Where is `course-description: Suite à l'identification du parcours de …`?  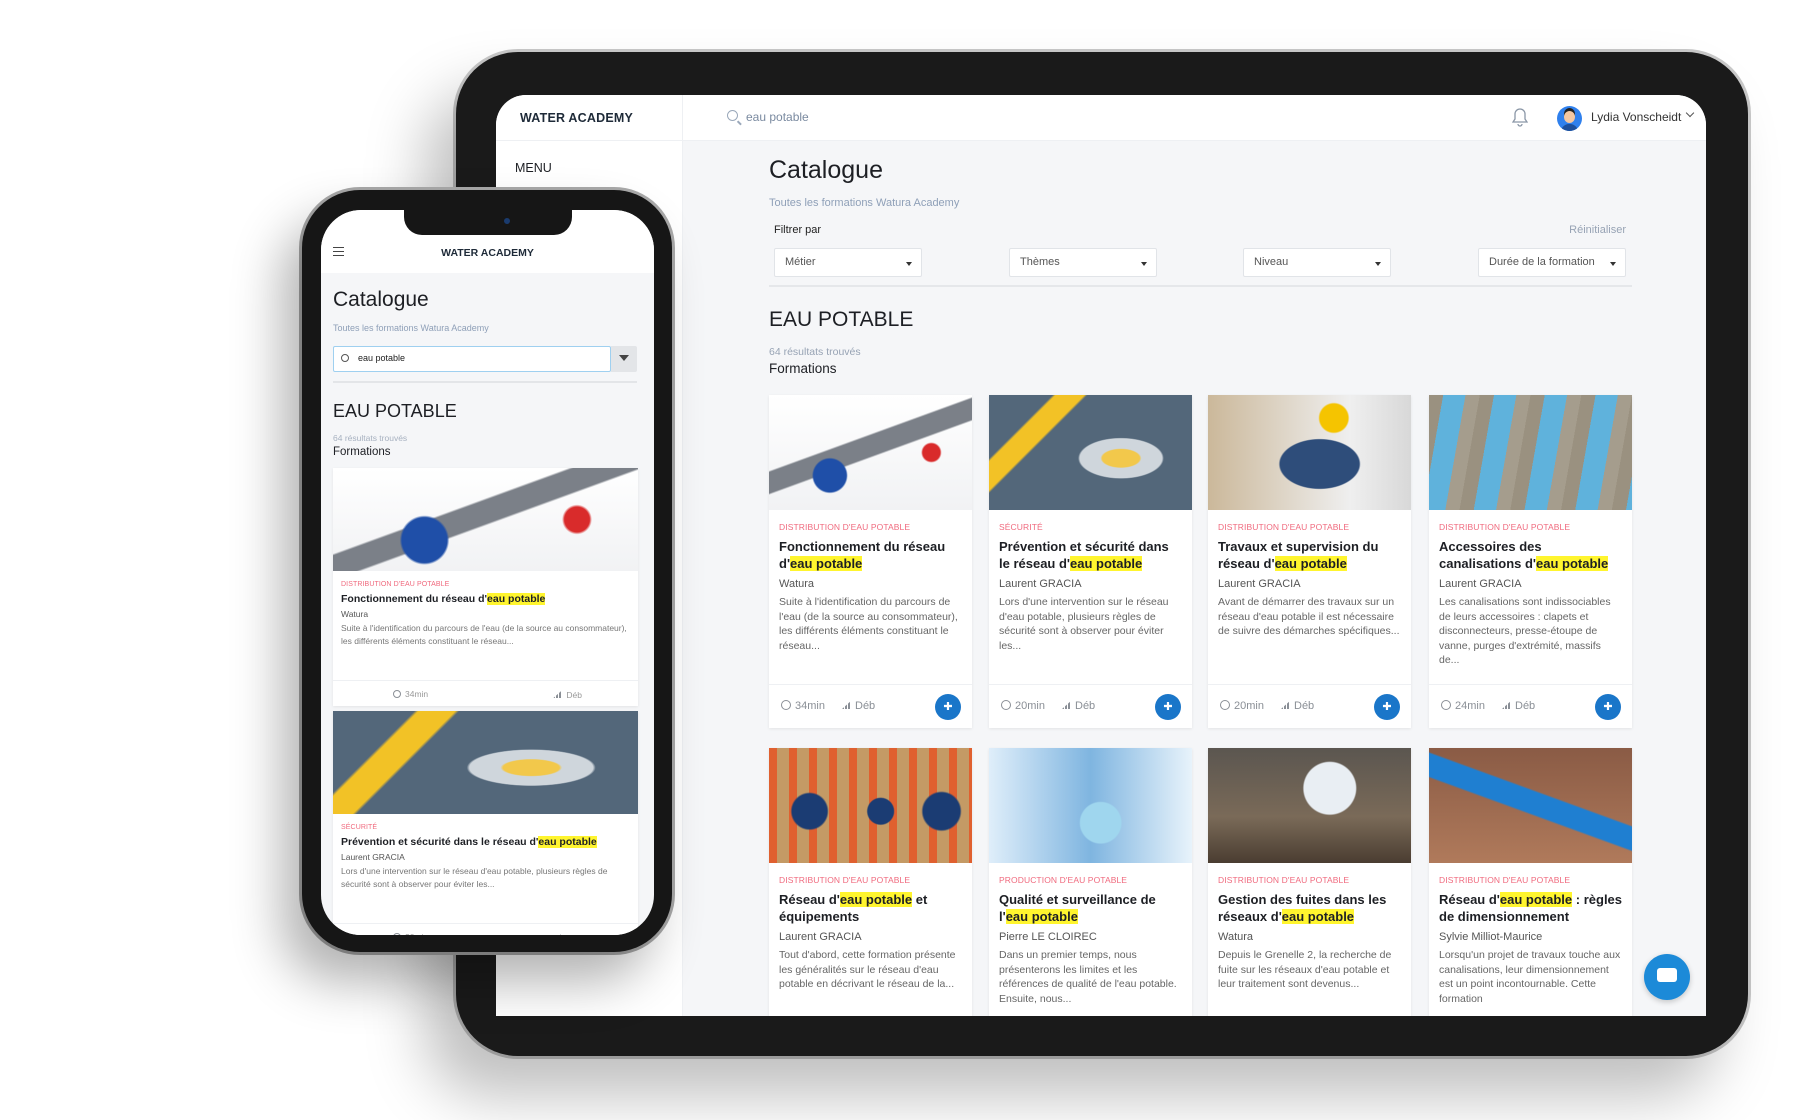 course-description: Suite à l'identification du parcours de … is located at coordinates (868, 624).